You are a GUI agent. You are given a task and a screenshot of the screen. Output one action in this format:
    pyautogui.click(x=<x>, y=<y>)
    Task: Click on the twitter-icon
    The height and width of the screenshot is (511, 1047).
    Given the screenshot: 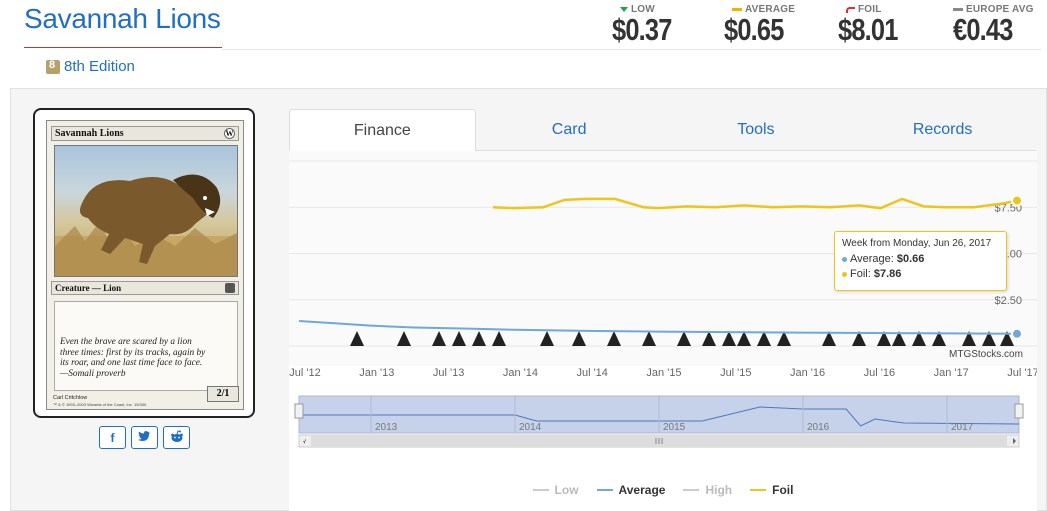 What is the action you would take?
    pyautogui.click(x=144, y=437)
    